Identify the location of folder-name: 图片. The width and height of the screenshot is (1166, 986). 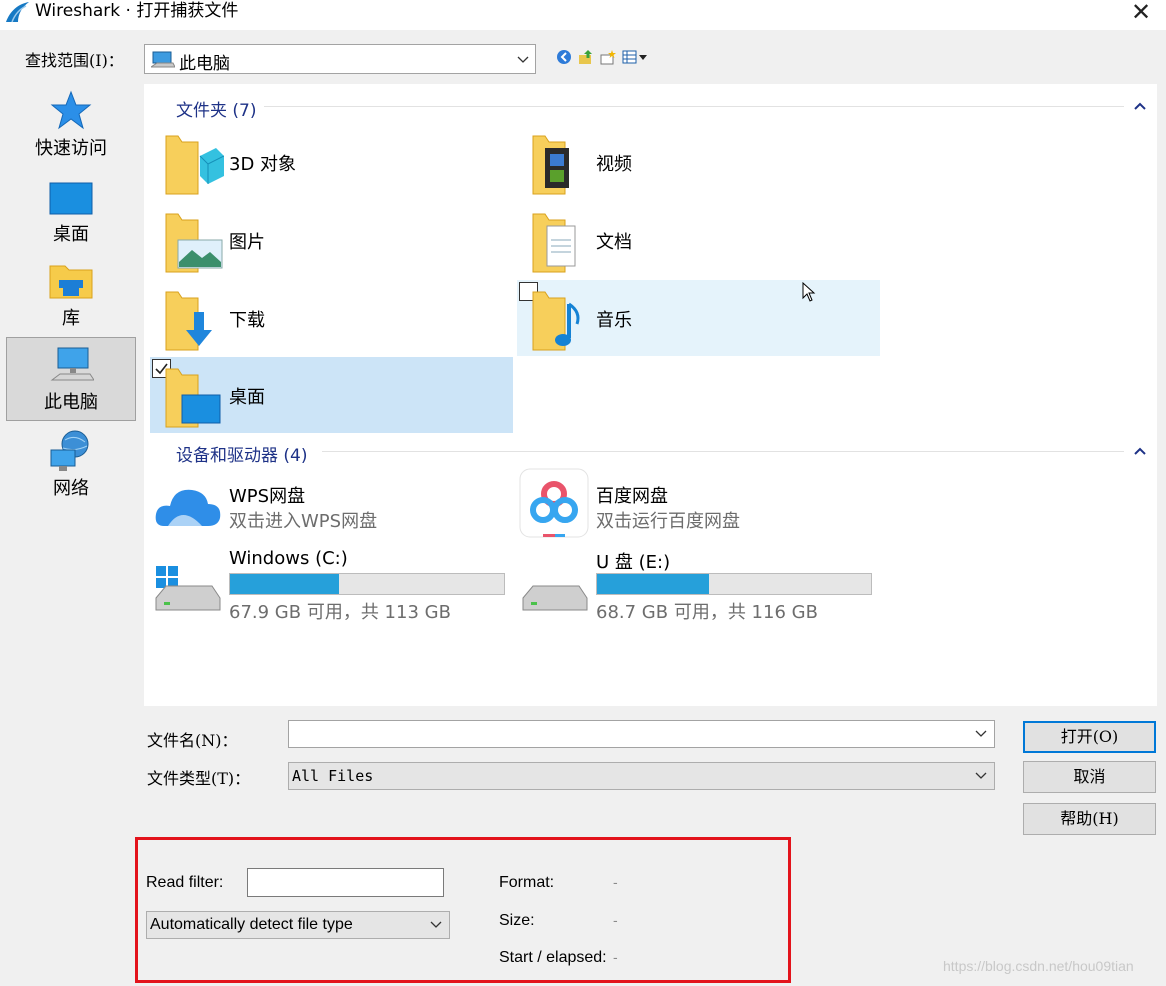
(247, 242).